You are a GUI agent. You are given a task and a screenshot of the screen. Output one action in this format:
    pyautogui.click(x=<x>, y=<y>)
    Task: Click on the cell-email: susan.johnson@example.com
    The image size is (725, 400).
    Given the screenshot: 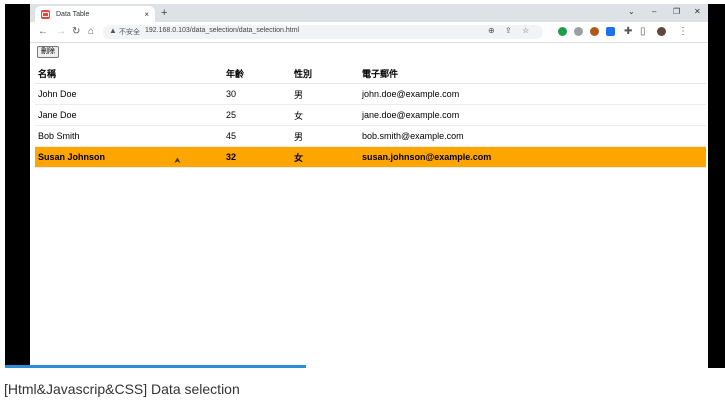 What is the action you would take?
    pyautogui.click(x=532, y=157)
    